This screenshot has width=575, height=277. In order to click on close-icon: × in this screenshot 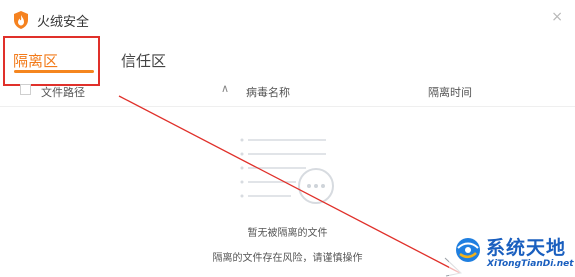, I will do `click(557, 17)`.